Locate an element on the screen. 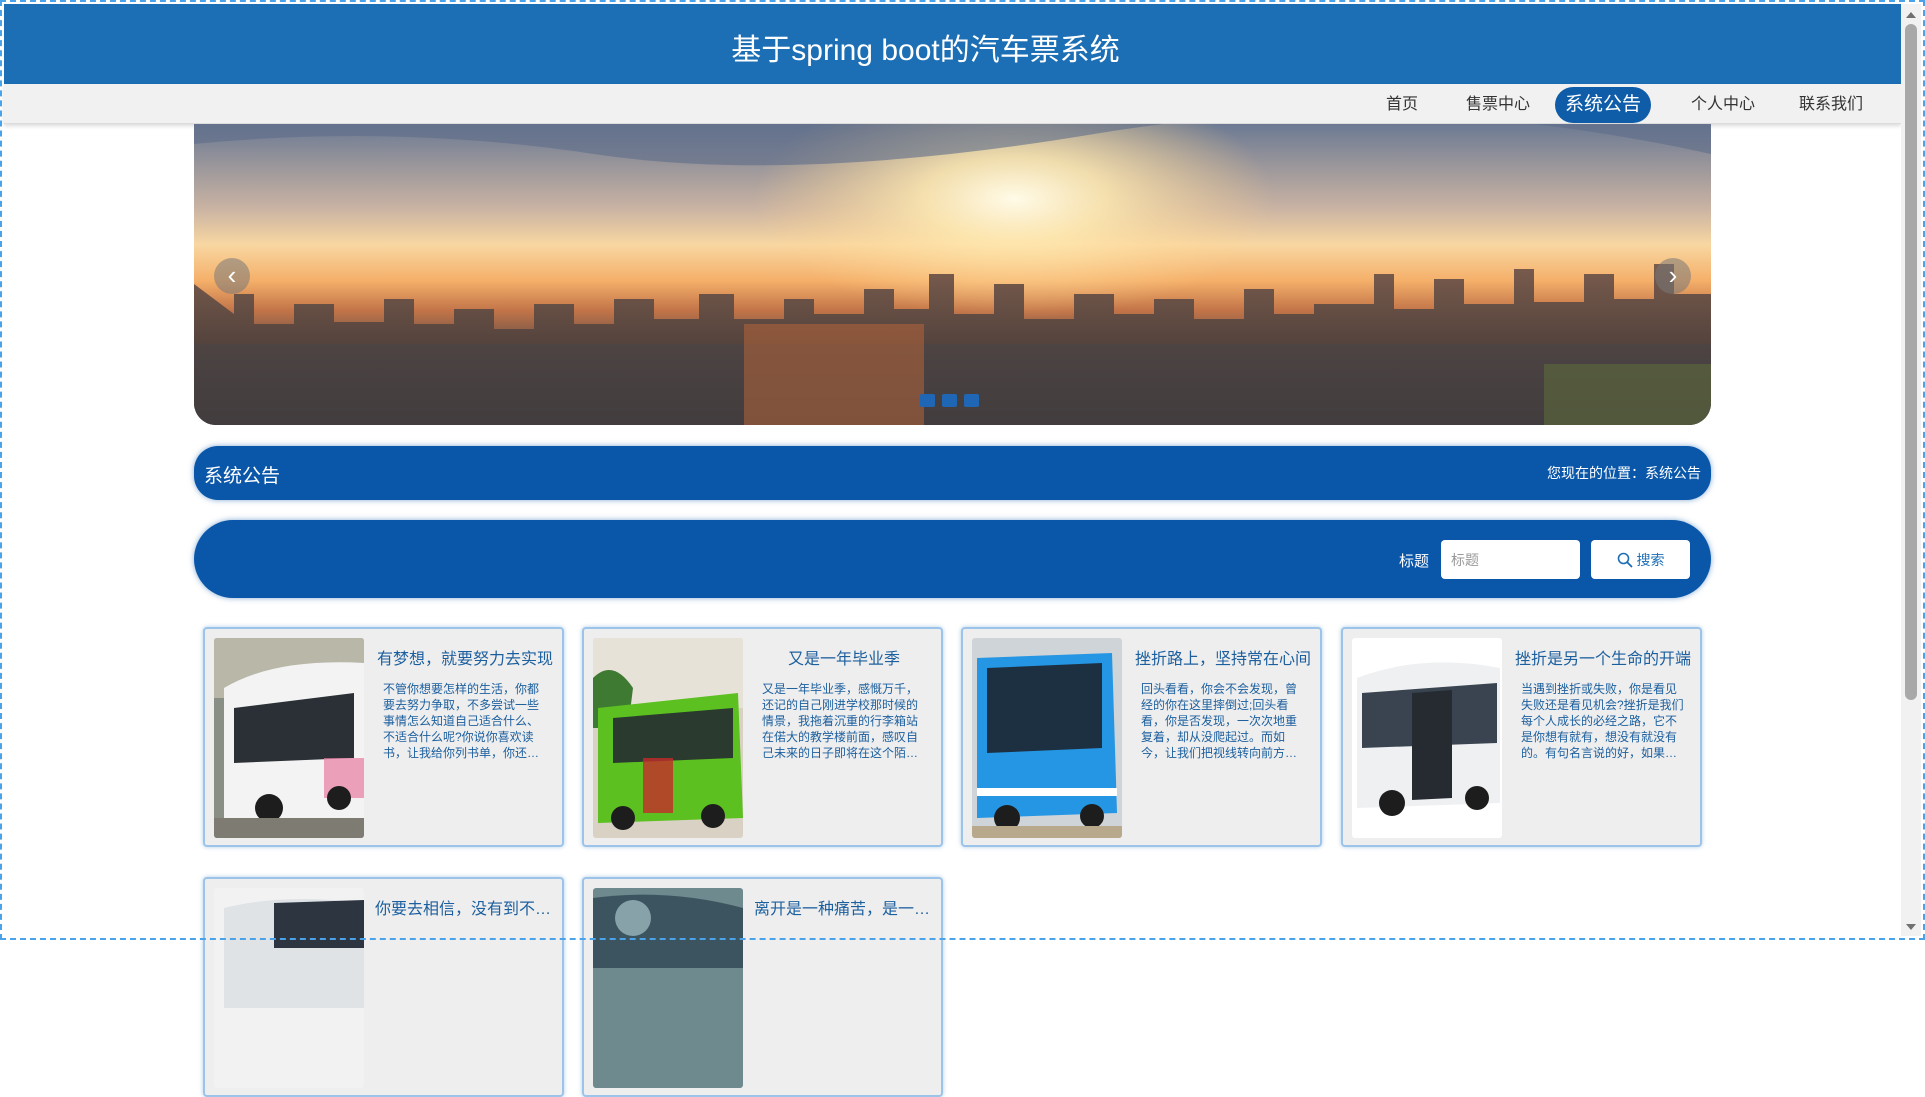 The height and width of the screenshot is (1097, 1925). scrollbar-thumb is located at coordinates (1911, 362).